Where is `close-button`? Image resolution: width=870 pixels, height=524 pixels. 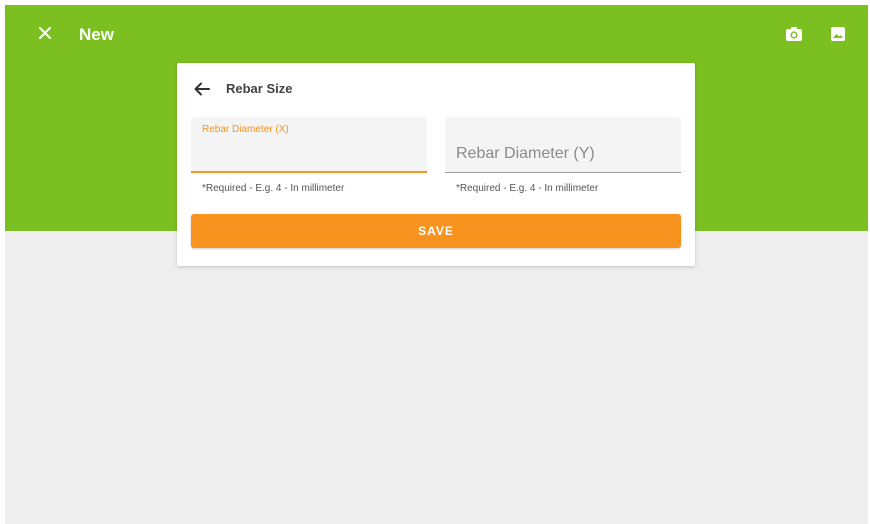 close-button is located at coordinates (45, 33).